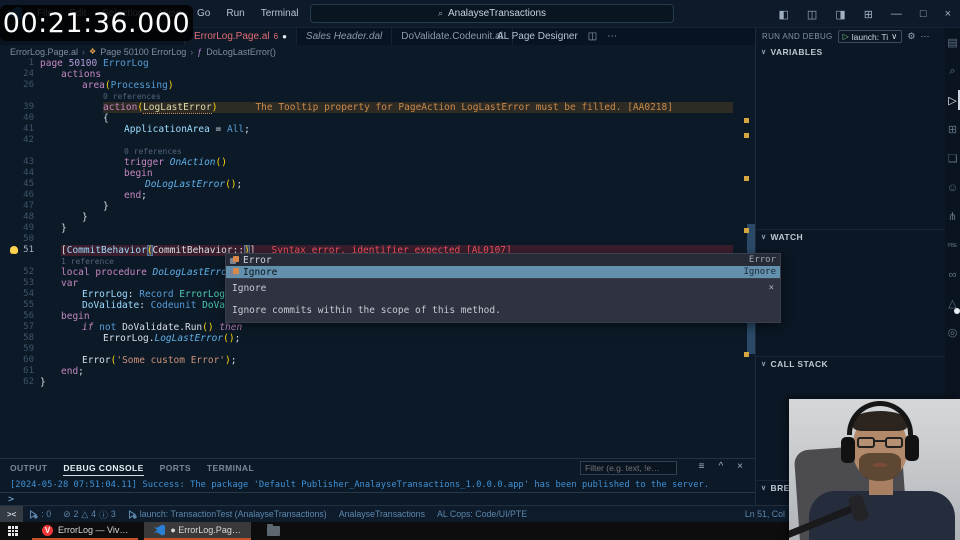 Image resolution: width=960 pixels, height=540 pixels. Describe the element at coordinates (89, 514) in the screenshot. I see `problems-indicator: ⊘ 2 △ 4 ⓘ 3` at that location.